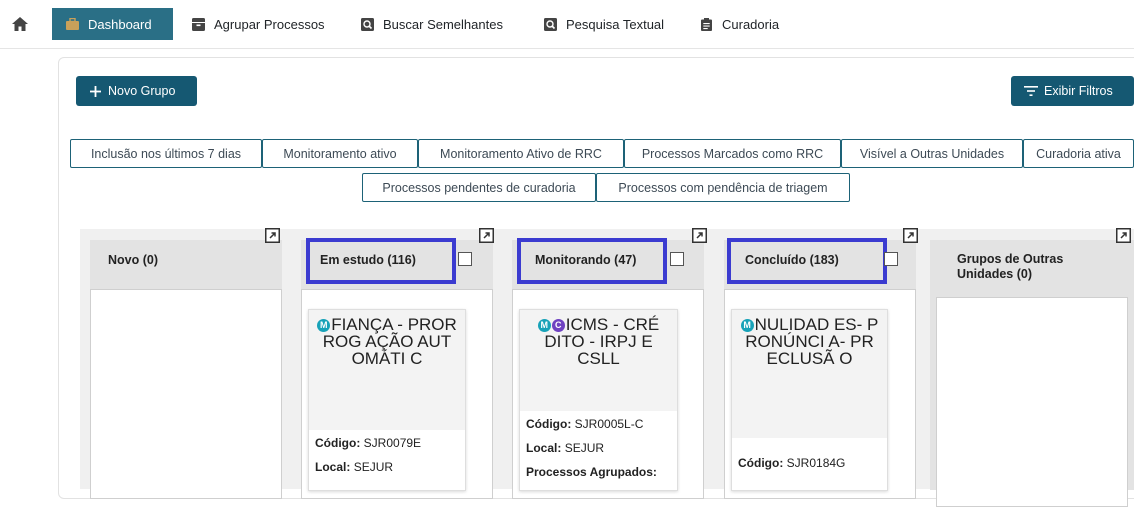  I want to click on chip-inclusao-7-dias: Inclusão nos últimos 7 dias, so click(166, 153).